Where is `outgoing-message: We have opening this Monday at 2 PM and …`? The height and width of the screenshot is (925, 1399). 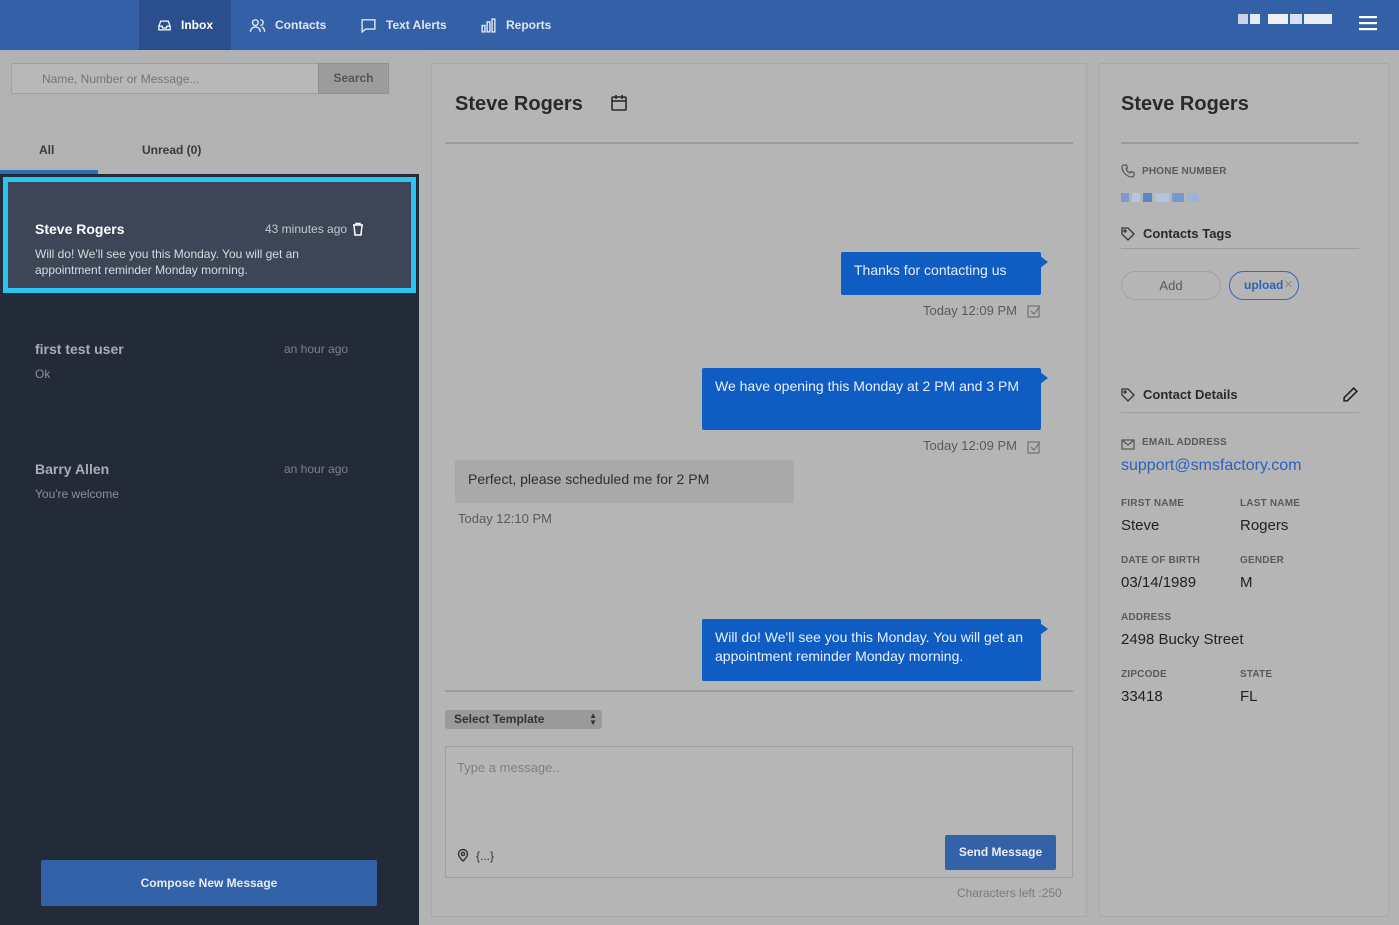
outgoing-message: We have opening this Monday at 2 PM and … is located at coordinates (875, 399).